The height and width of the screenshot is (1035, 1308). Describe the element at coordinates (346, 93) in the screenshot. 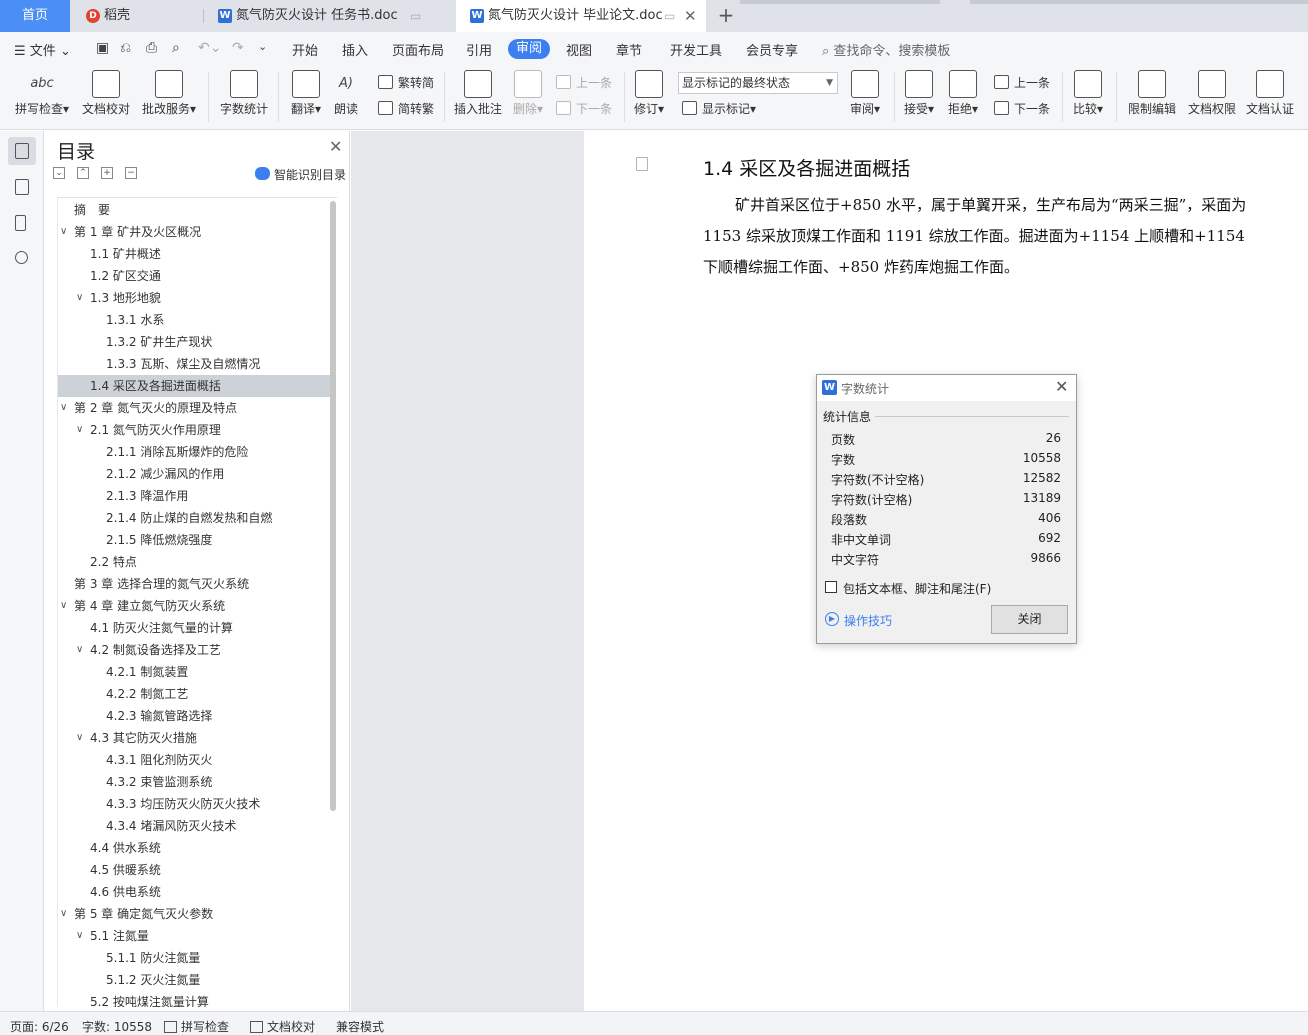

I see `read-aloud-button: A) 朗读` at that location.